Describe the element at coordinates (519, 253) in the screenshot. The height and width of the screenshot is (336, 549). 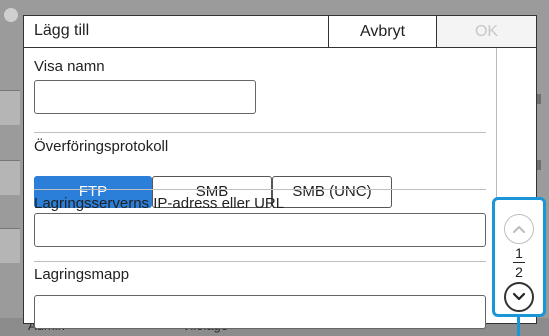
I see `current-page-number: 1` at that location.